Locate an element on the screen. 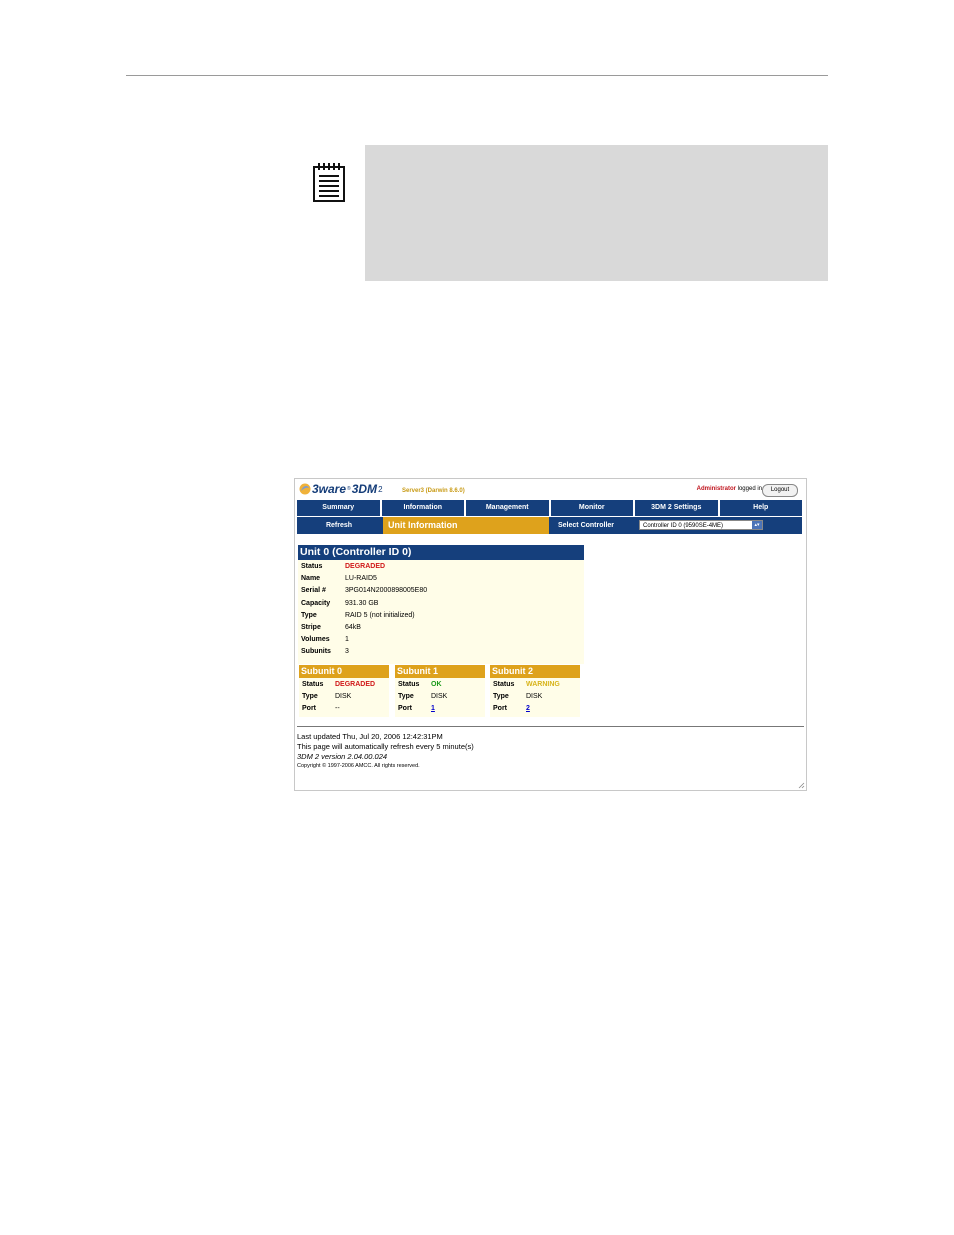  select-controller-label: Select Controller is located at coordinates (586, 525).